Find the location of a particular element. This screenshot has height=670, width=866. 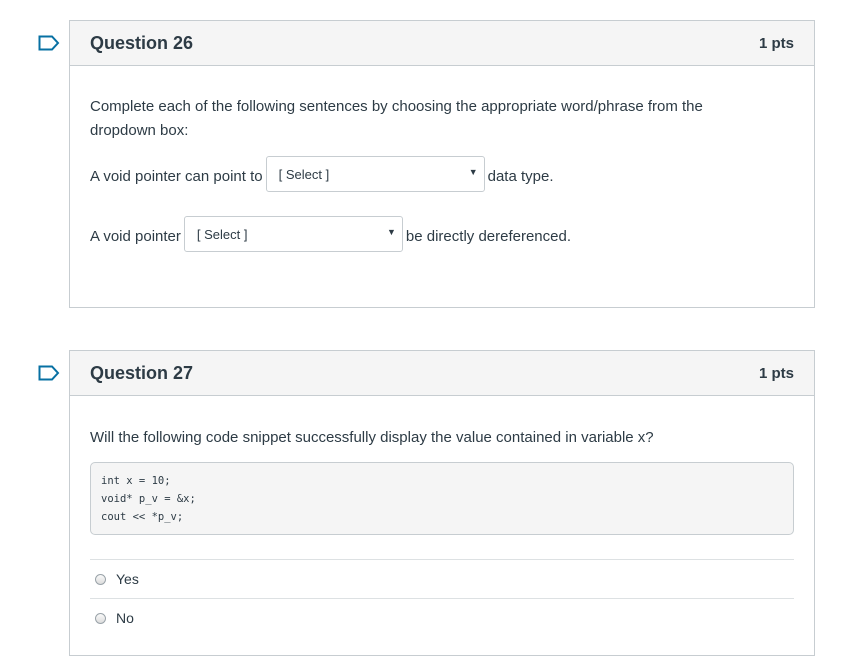

sentence-1-before: A void pointer can point to is located at coordinates (176, 176).